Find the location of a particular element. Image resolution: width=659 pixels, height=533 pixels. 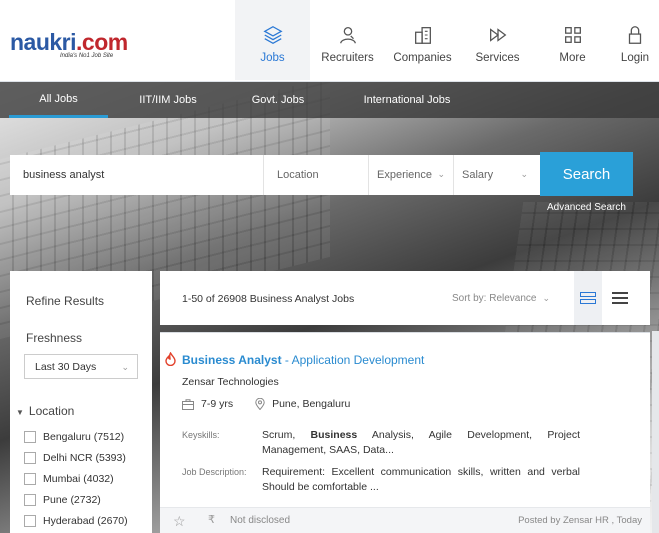

location-option-label: Pune (2732) is located at coordinates (72, 499).